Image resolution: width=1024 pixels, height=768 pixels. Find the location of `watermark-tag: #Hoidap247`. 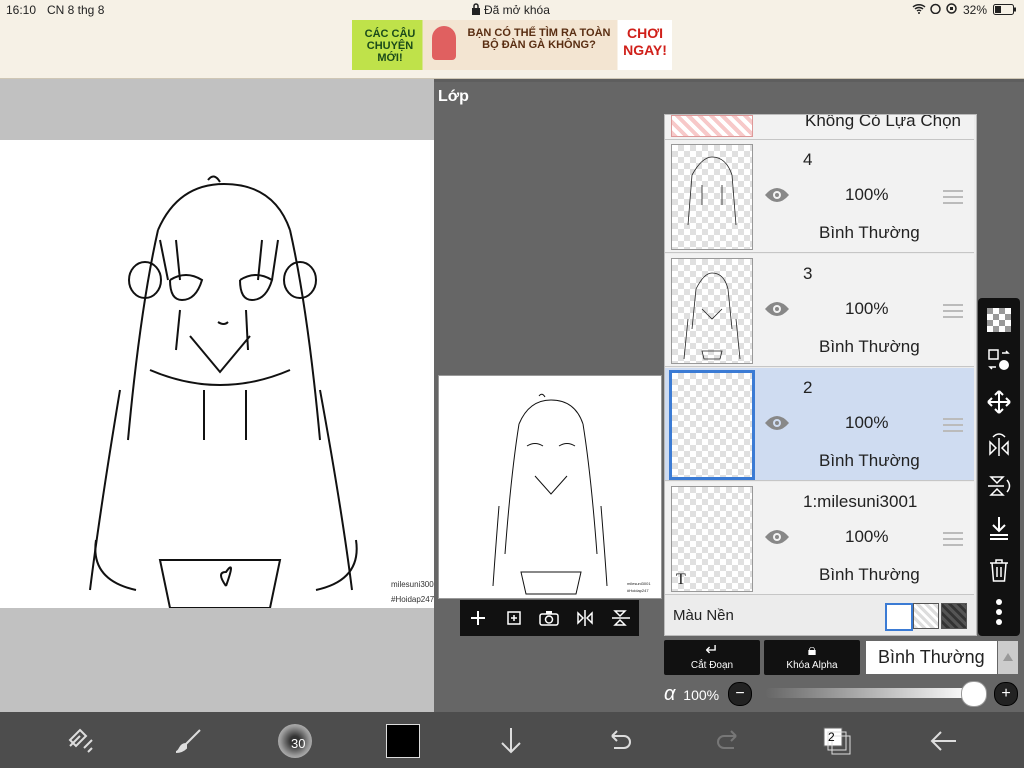

watermark-tag: #Hoidap247 is located at coordinates (413, 599).